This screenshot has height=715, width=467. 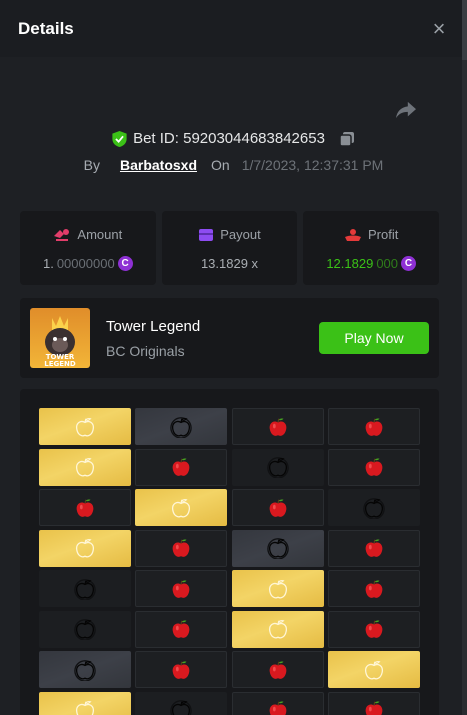 I want to click on on-label: On, so click(x=220, y=165).